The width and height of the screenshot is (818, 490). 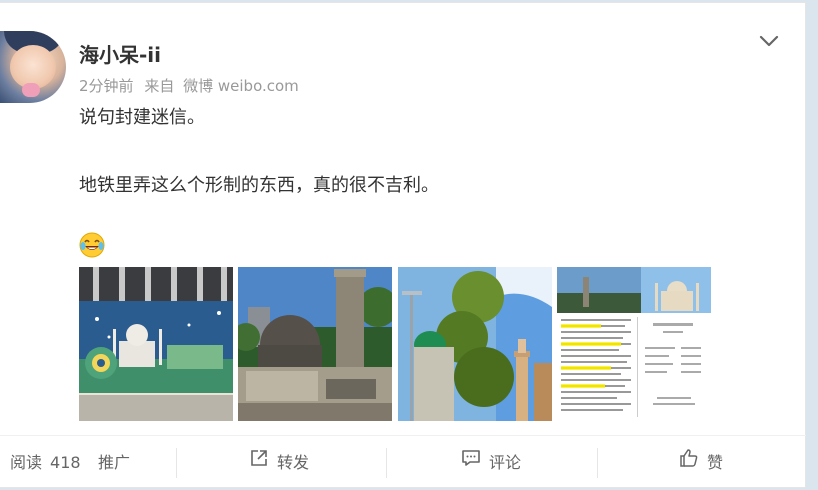 I want to click on repost-label: 转发, so click(x=293, y=462).